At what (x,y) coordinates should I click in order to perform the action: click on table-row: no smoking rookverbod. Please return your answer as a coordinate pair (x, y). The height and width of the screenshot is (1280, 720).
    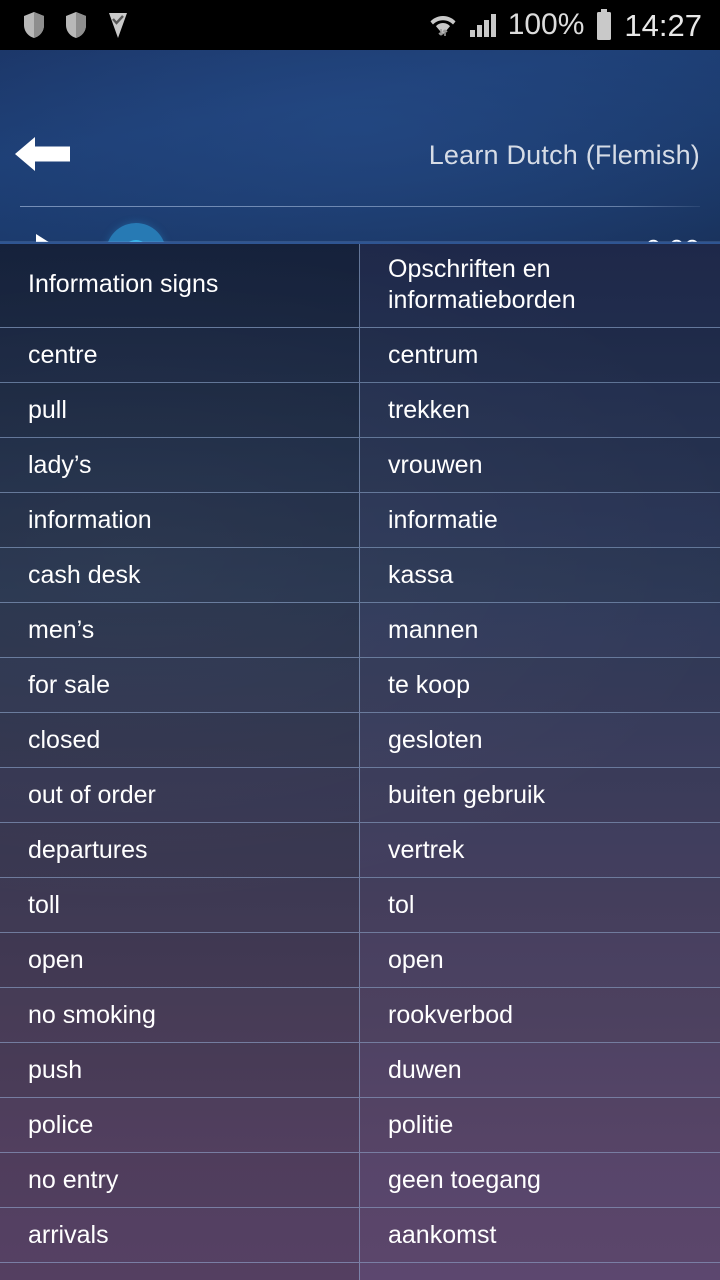
    Looking at the image, I should click on (360, 1015).